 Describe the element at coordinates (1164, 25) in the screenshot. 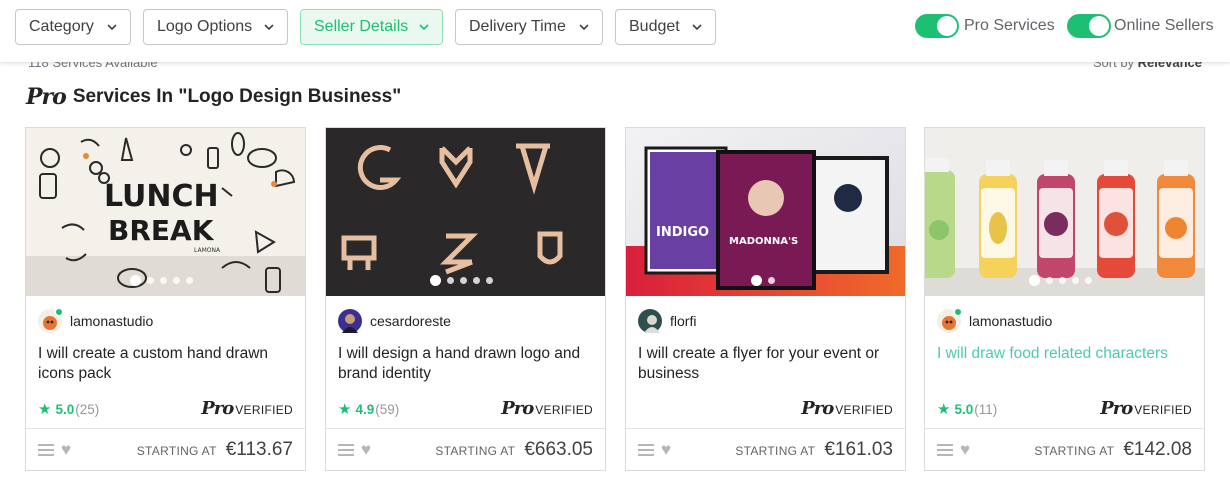

I see `online-sellers-label: Online Sellers` at that location.